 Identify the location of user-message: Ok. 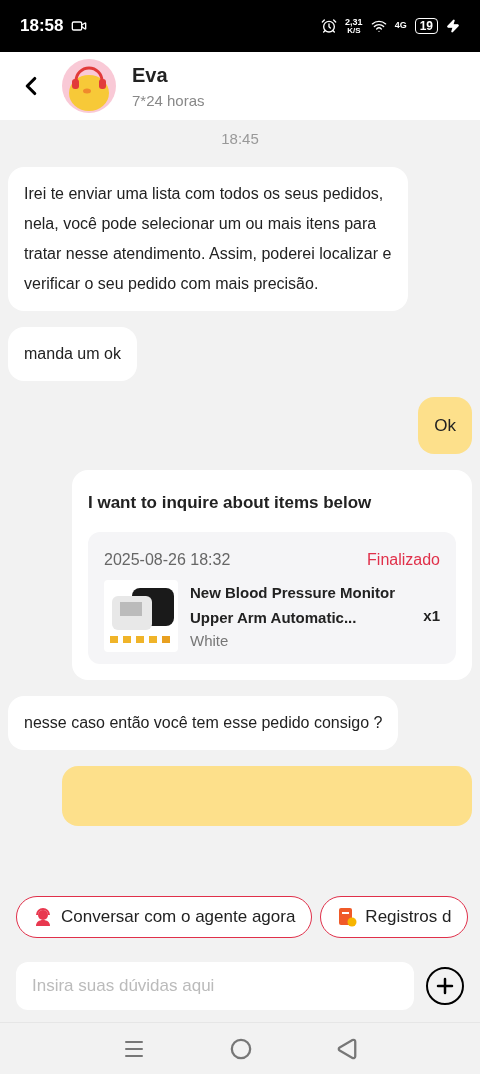
(445, 425).